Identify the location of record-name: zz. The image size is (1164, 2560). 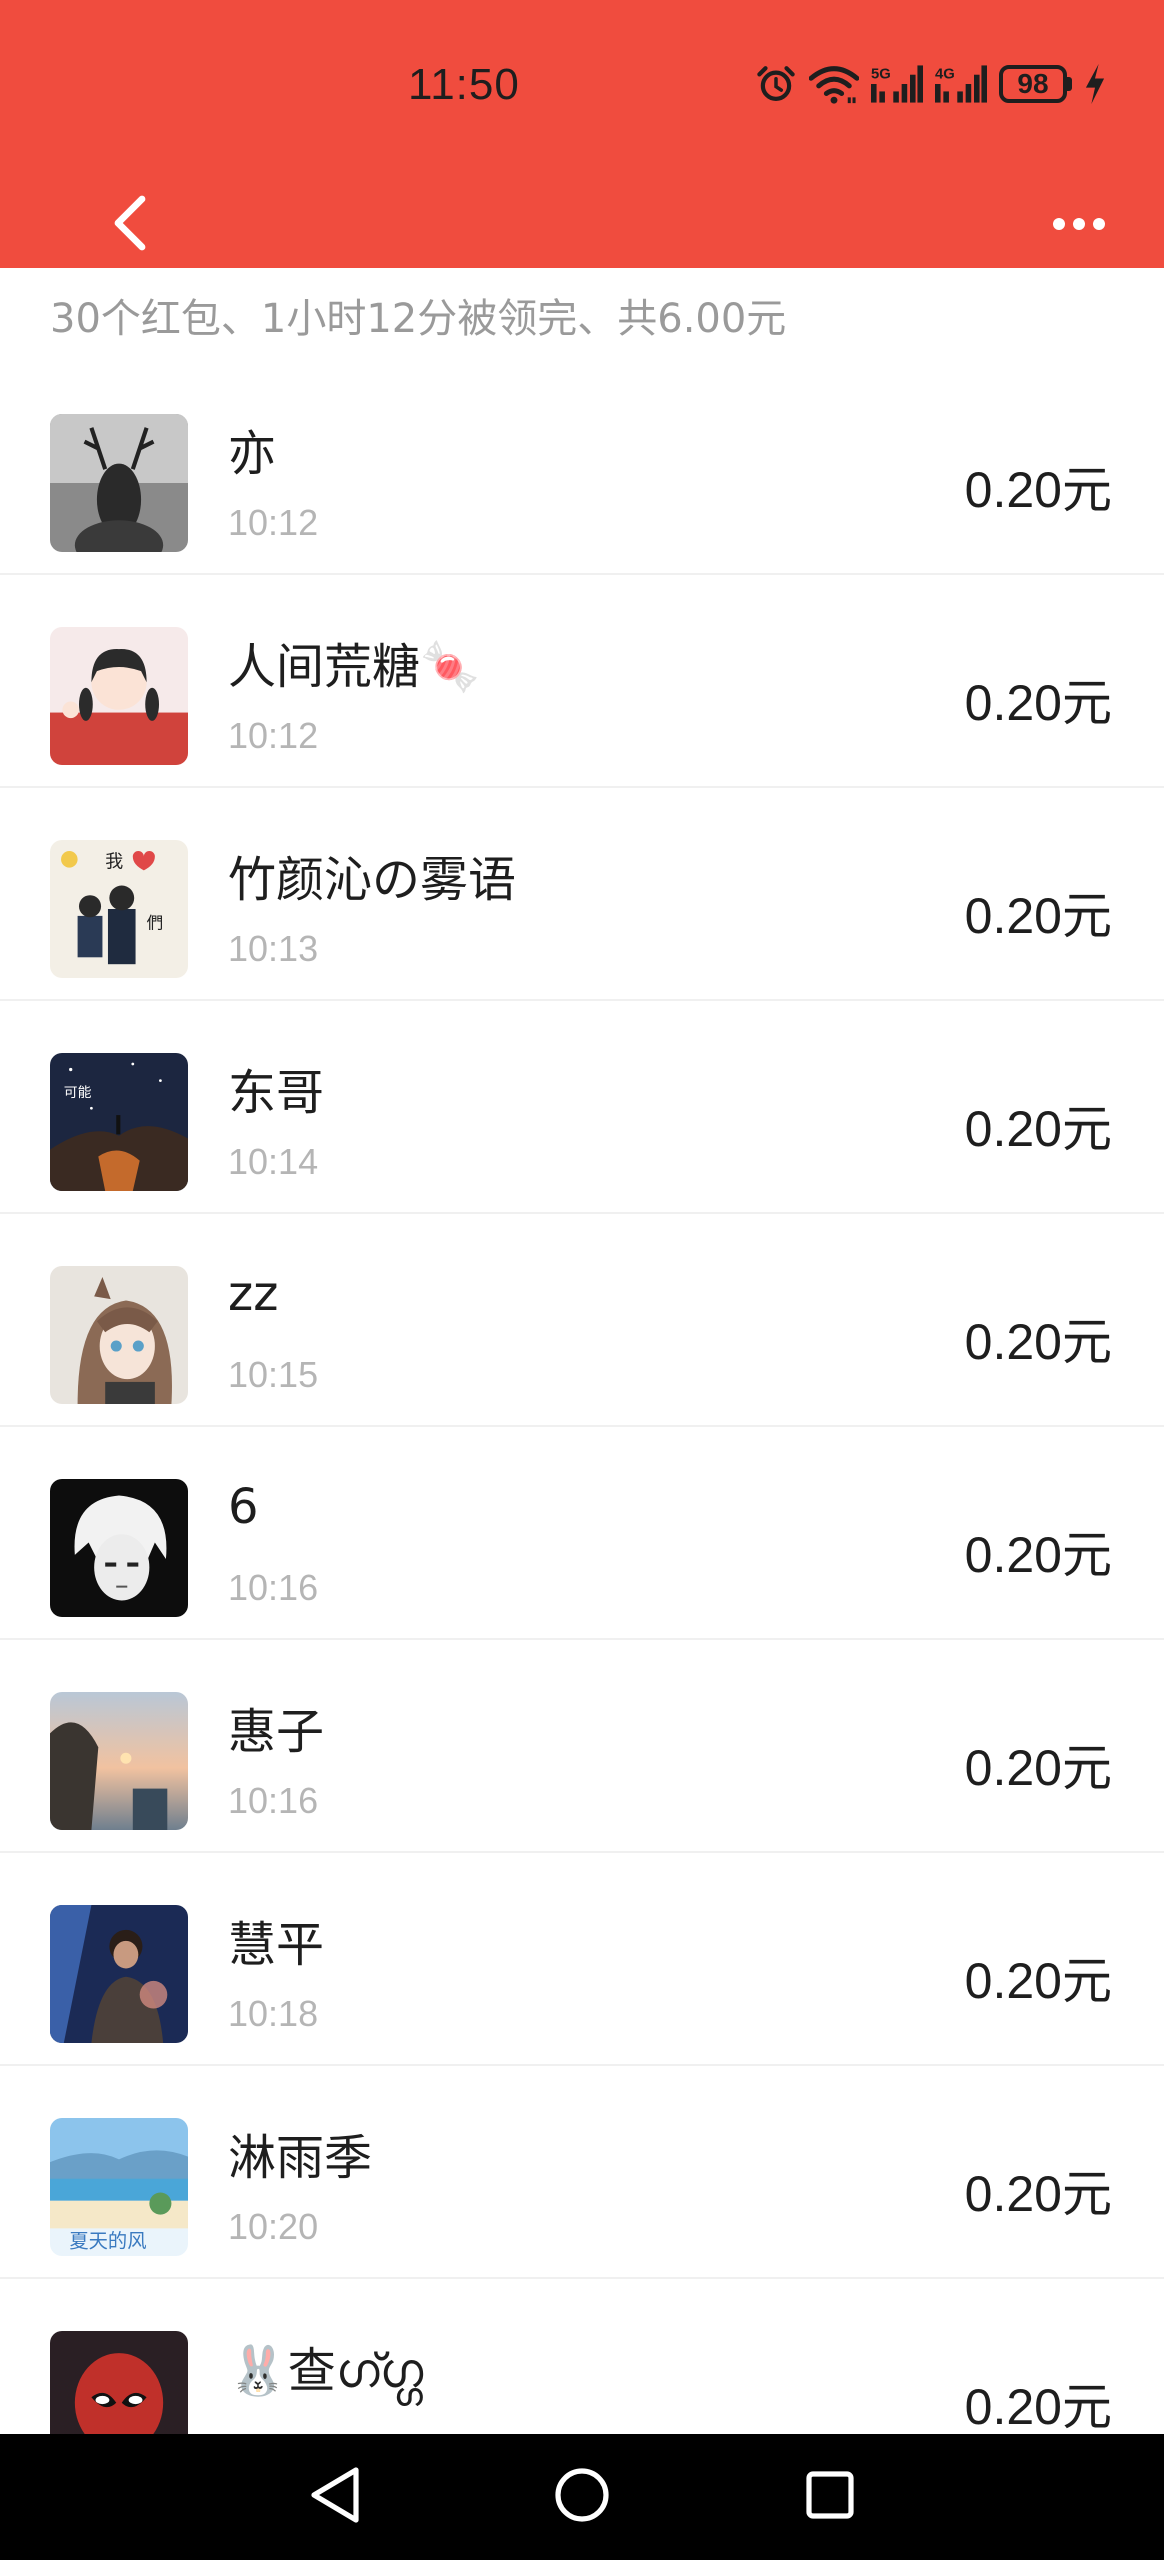
(253, 1294).